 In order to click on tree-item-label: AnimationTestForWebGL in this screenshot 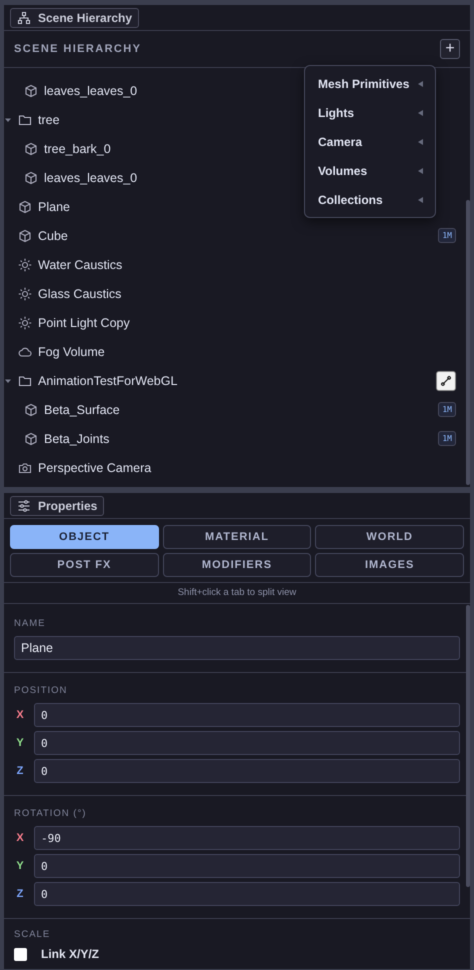, I will do `click(108, 381)`.